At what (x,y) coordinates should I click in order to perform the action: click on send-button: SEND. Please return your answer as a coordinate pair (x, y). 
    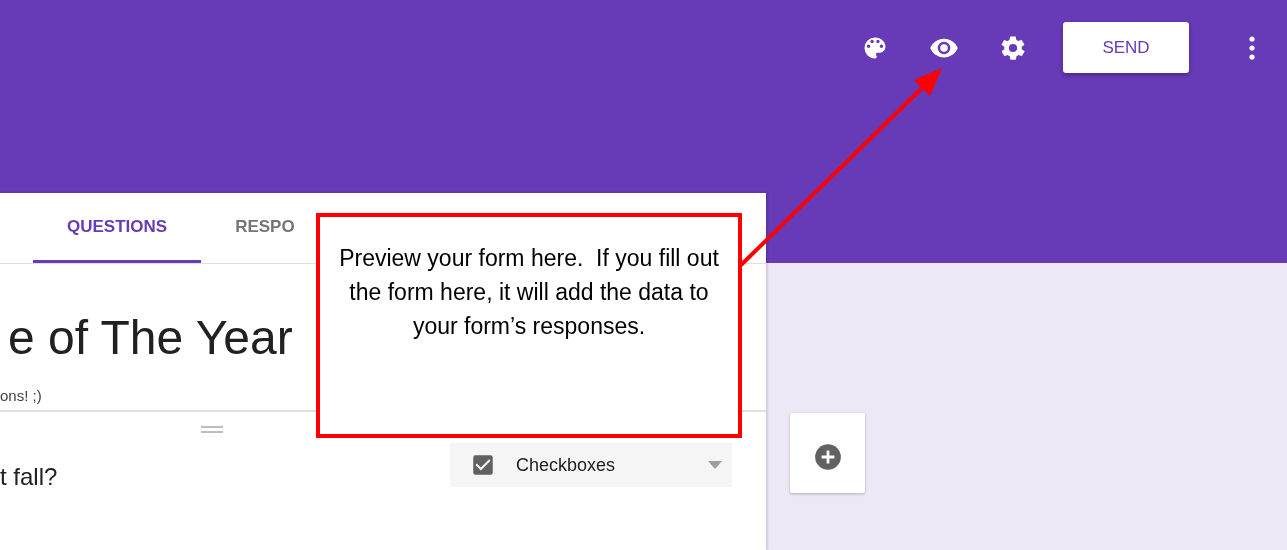
    Looking at the image, I should click on (1126, 47).